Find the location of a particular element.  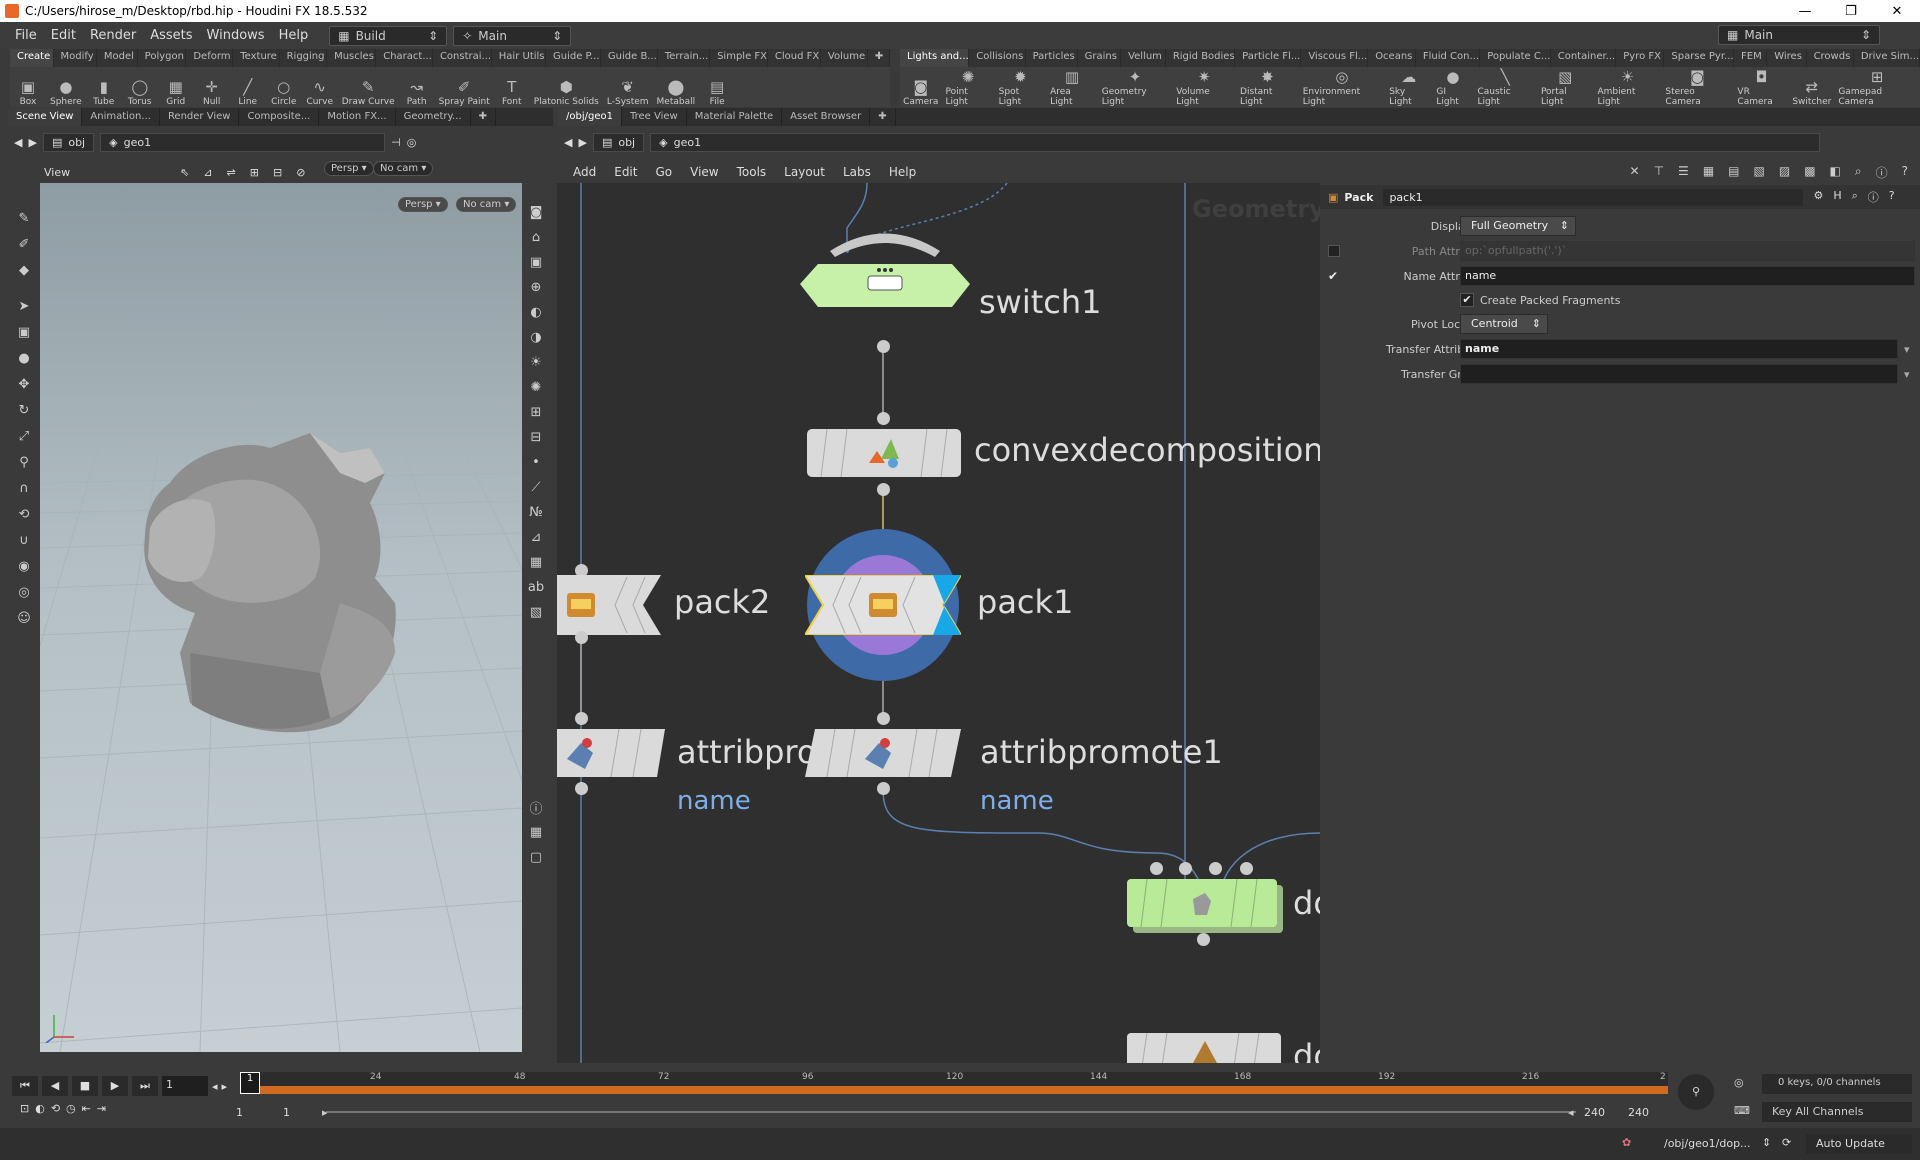

timeline-playhead: 1 is located at coordinates (250, 1083).